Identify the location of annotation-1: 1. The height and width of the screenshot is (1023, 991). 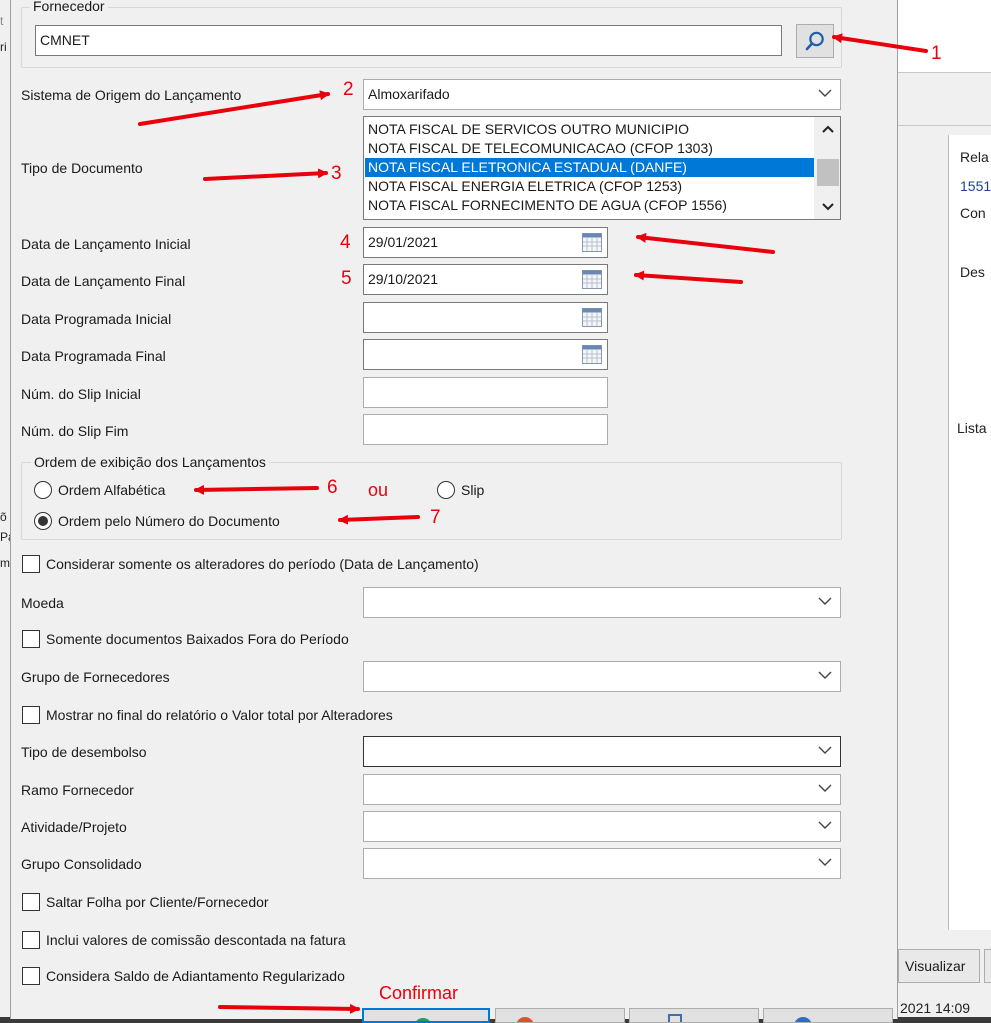
(936, 53).